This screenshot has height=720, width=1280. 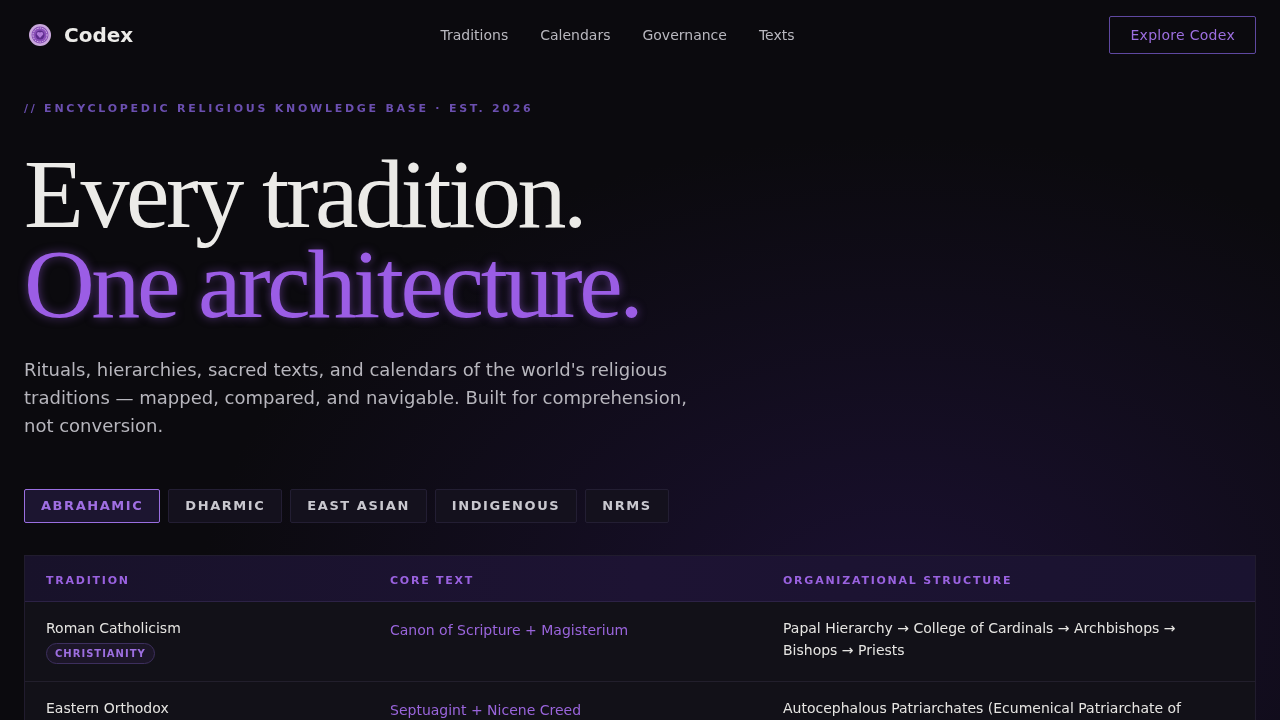 I want to click on nav-link: Calendars, so click(x=575, y=35).